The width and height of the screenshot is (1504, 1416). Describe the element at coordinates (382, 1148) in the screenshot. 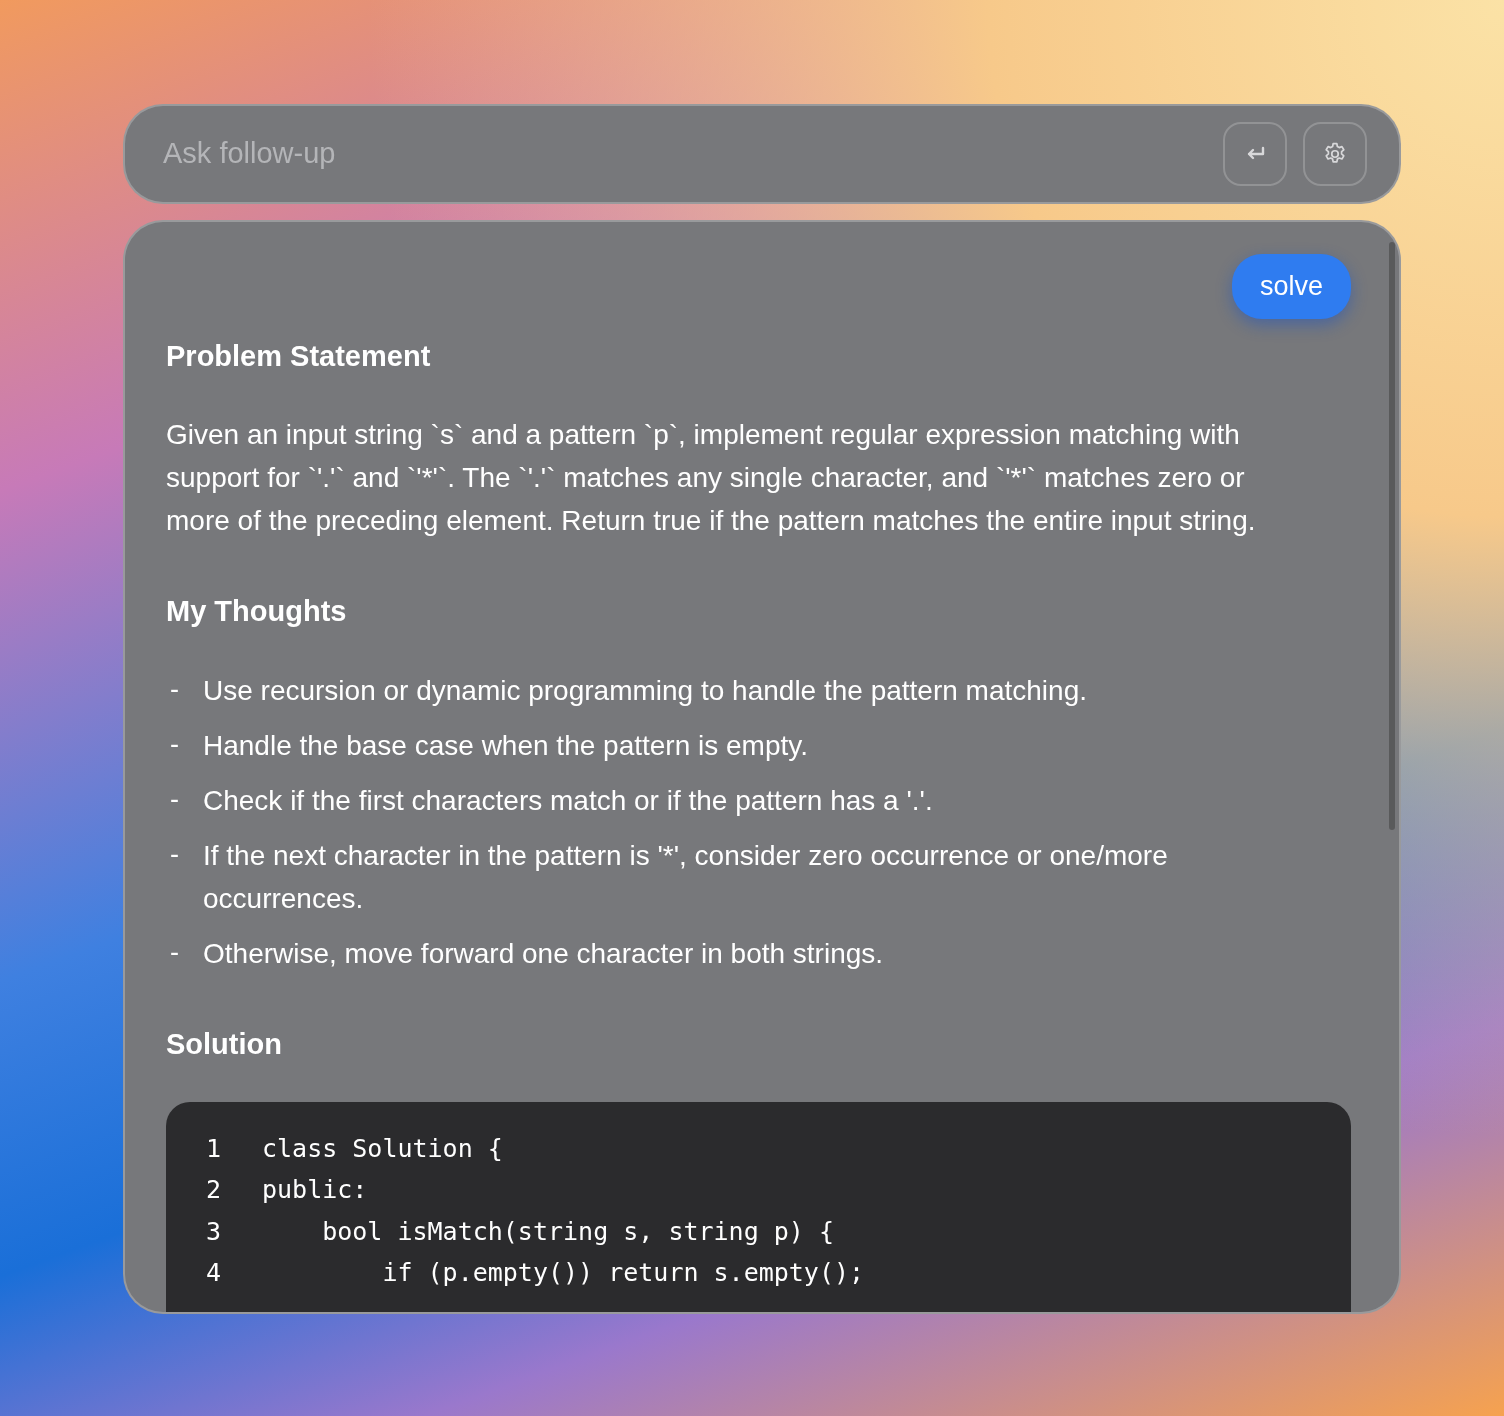

I see `code-line: class Solution {` at that location.